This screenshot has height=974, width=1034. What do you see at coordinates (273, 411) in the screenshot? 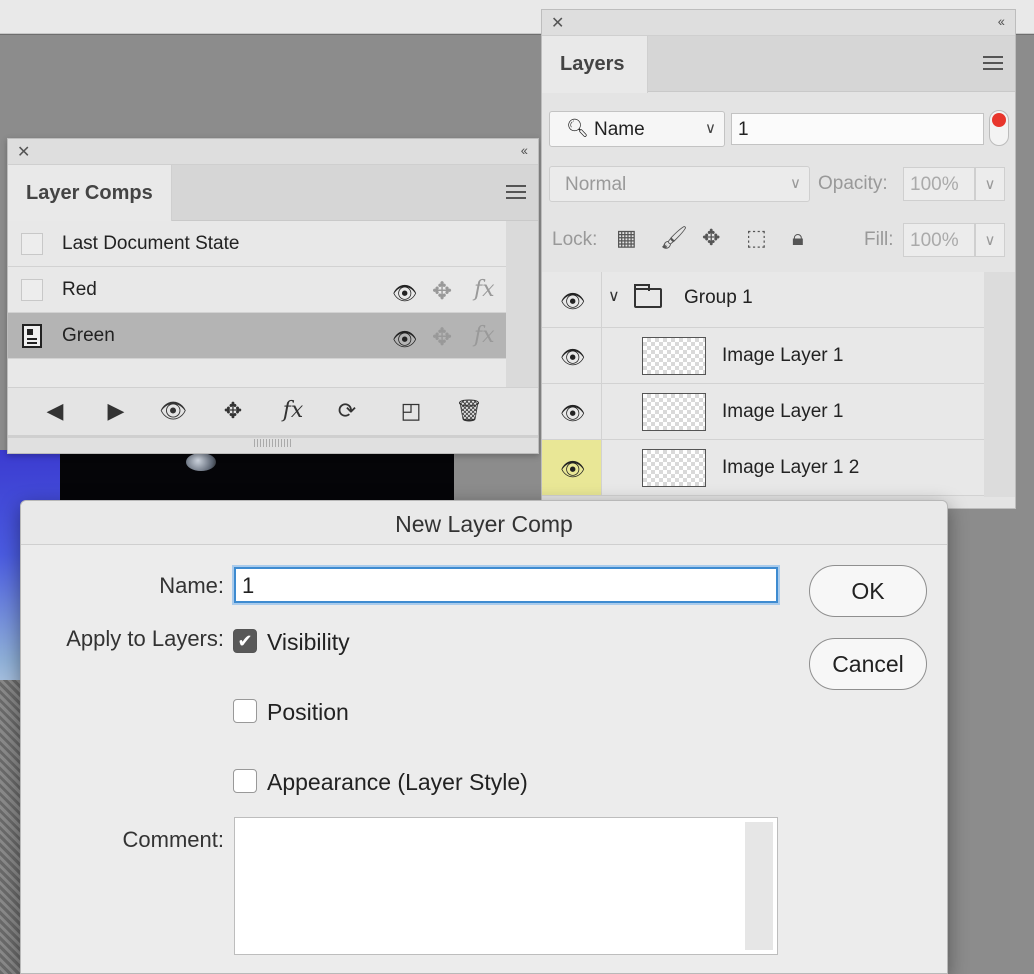
I see `layer-comps-toolbar: ◀ ▶ 👁 ✥ fx ⟳ ◰ 🗑` at bounding box center [273, 411].